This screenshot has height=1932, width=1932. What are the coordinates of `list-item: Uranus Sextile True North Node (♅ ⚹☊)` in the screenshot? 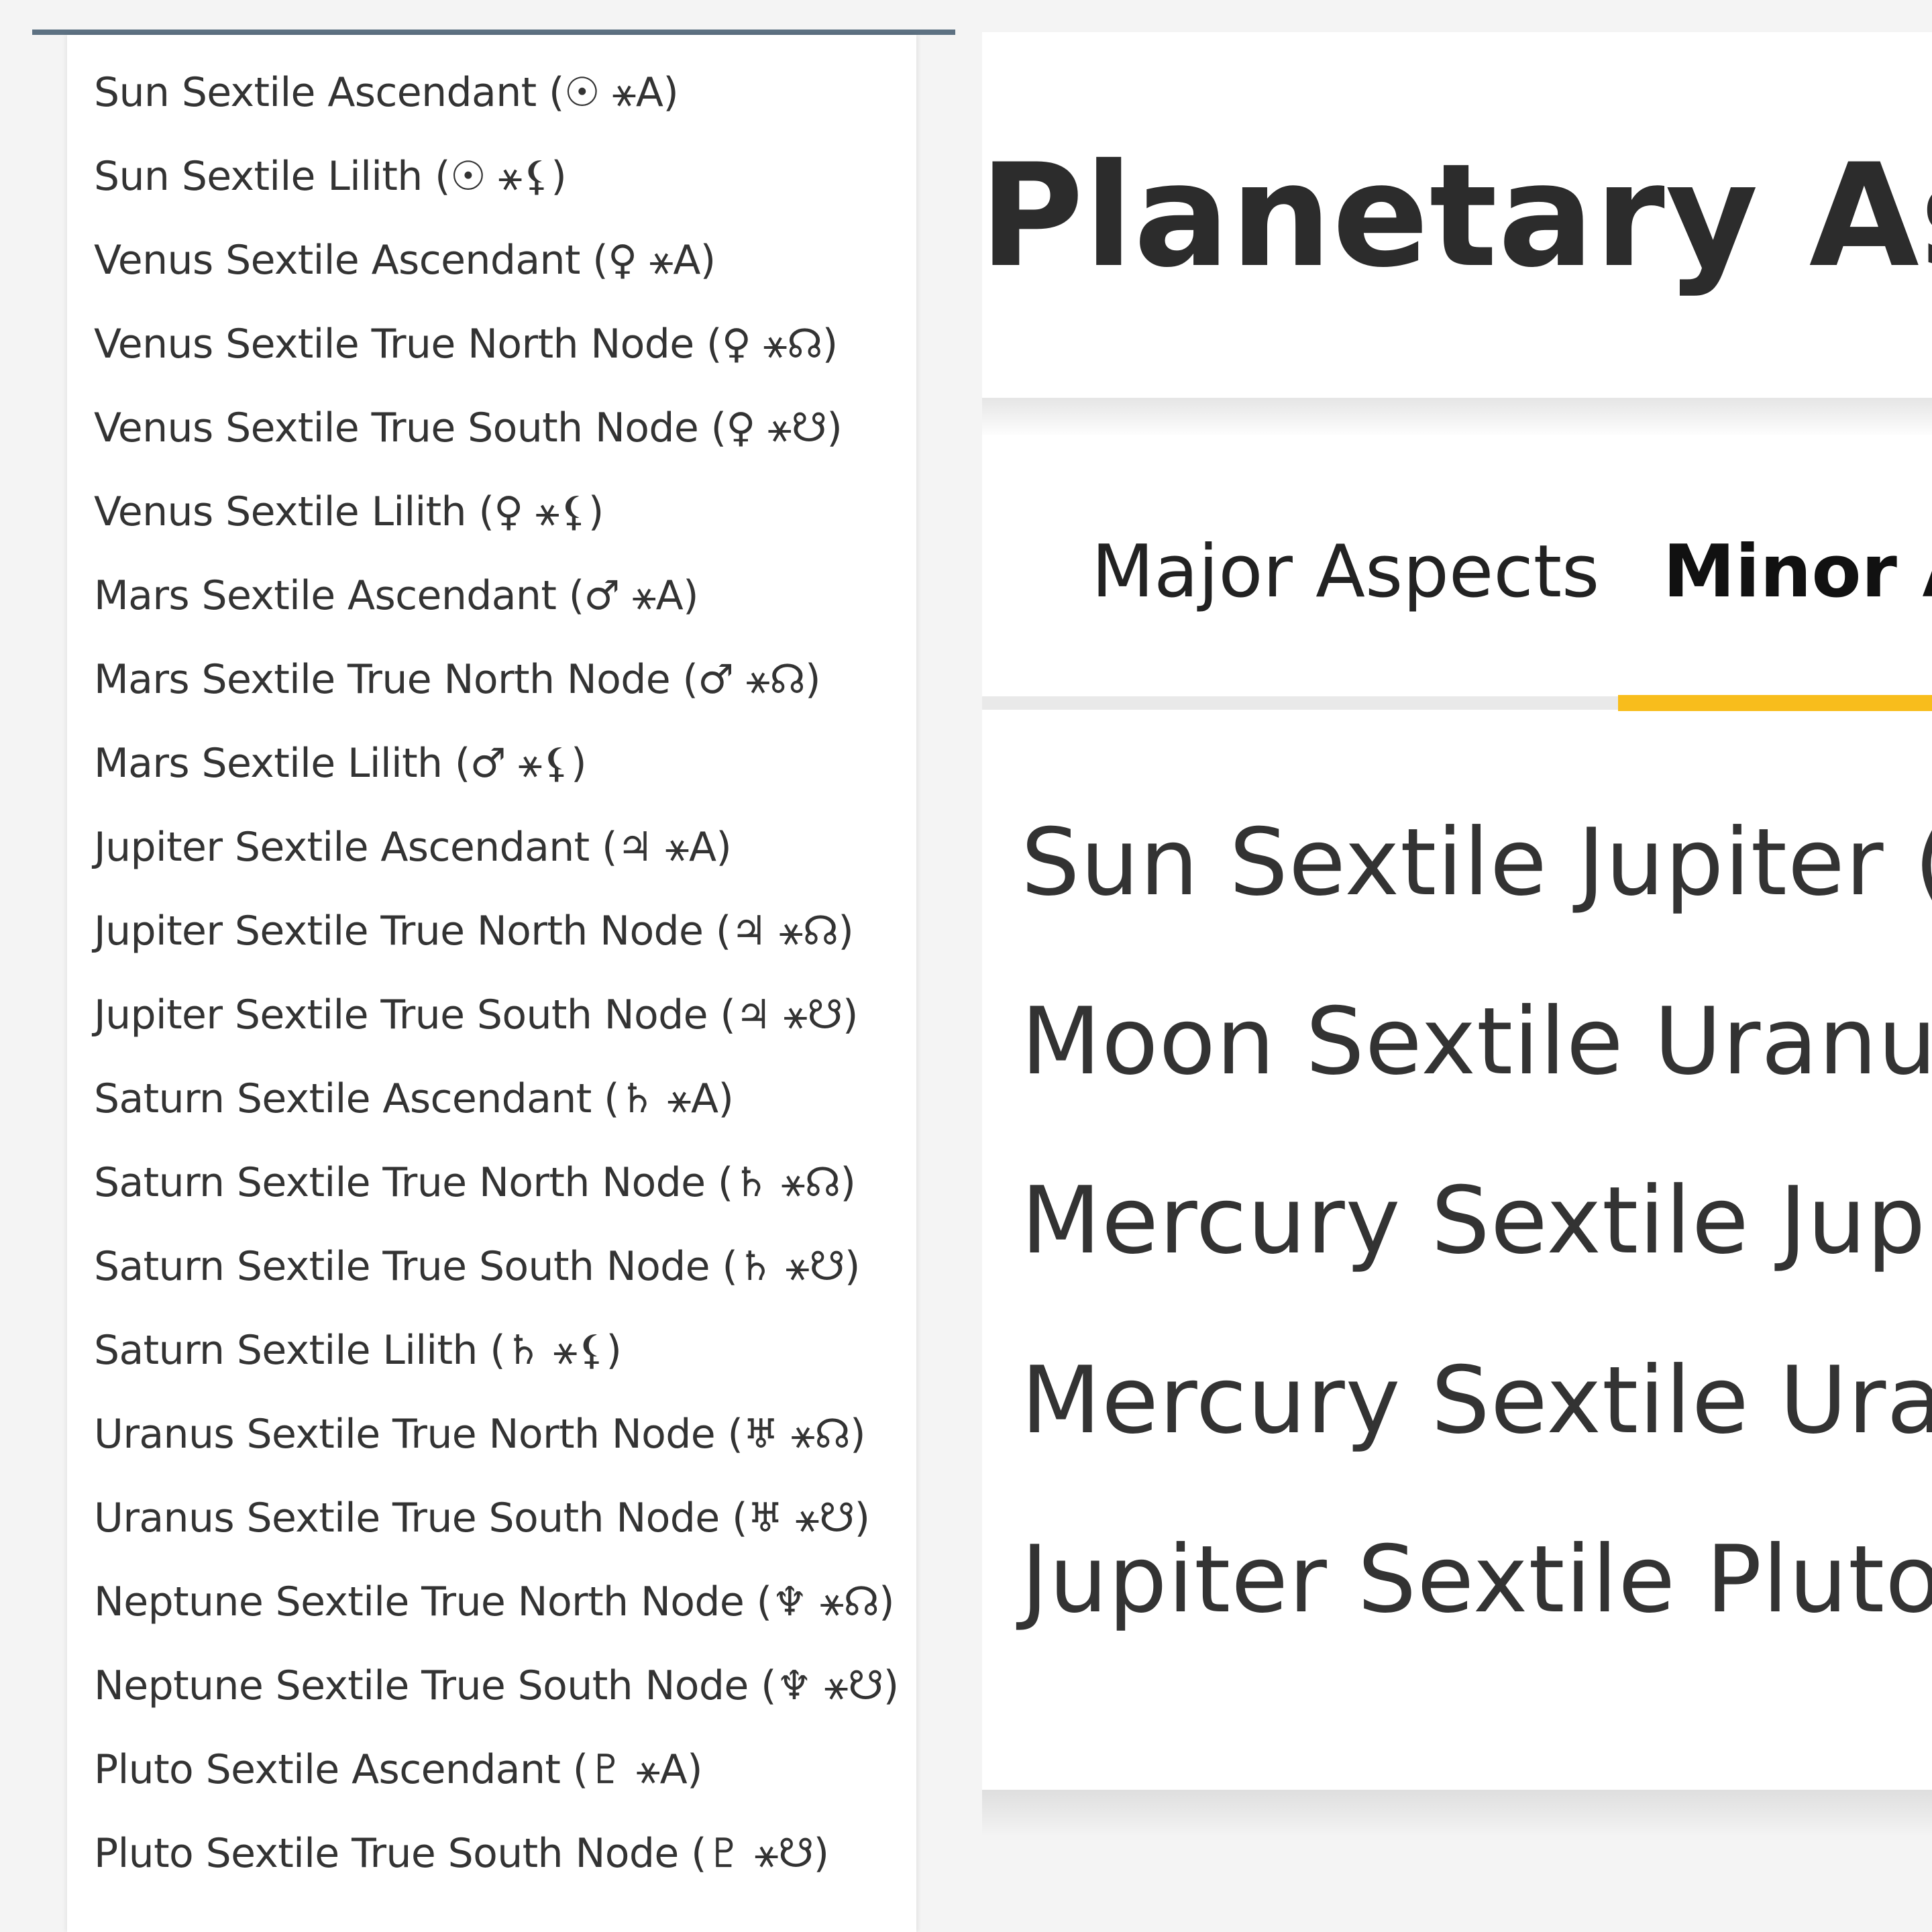 It's located at (479, 1434).